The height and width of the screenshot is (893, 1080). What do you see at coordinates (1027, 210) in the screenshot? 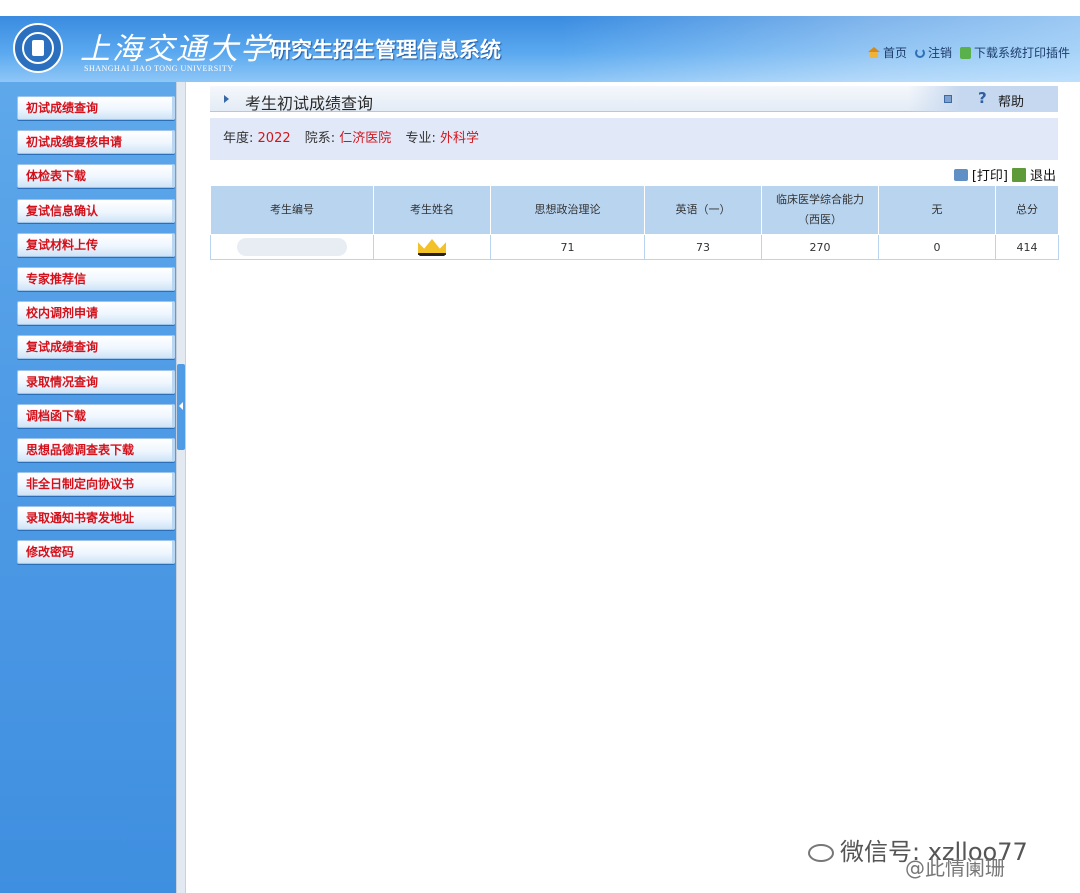
I see `col-total: 总分` at bounding box center [1027, 210].